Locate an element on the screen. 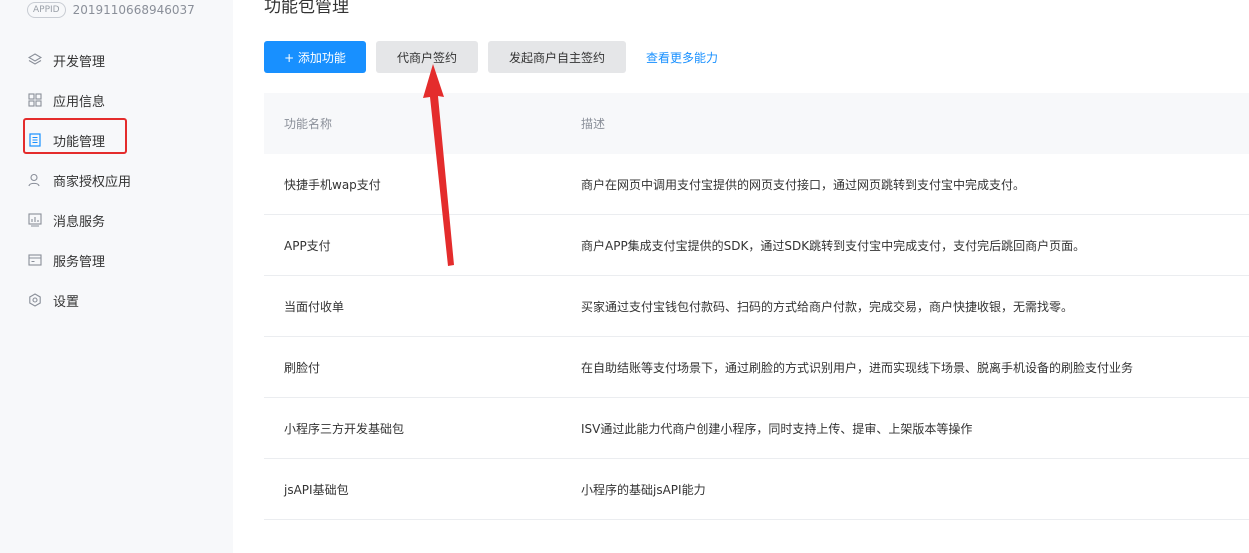 This screenshot has width=1249, height=553. layers-icon is located at coordinates (35, 60).